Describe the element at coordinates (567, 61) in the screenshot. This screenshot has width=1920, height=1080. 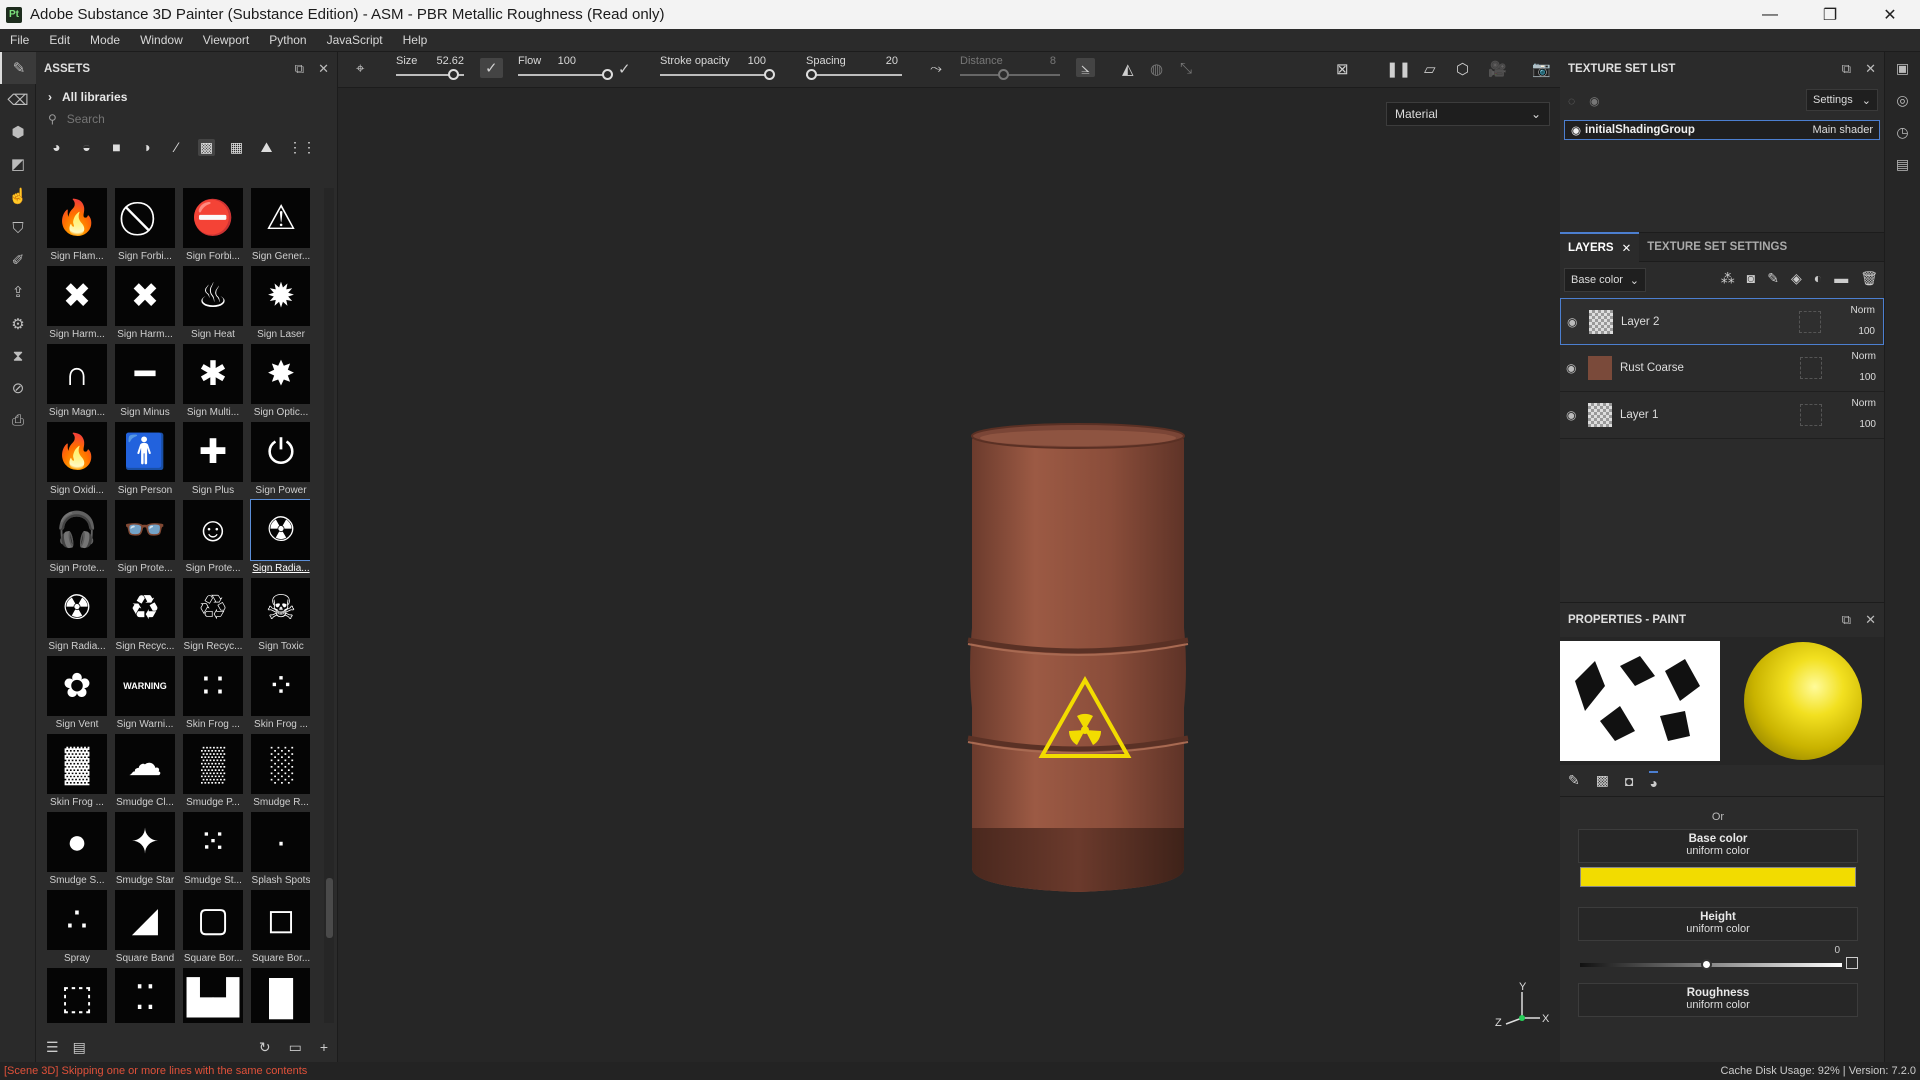
I see `flow-value: 100` at that location.